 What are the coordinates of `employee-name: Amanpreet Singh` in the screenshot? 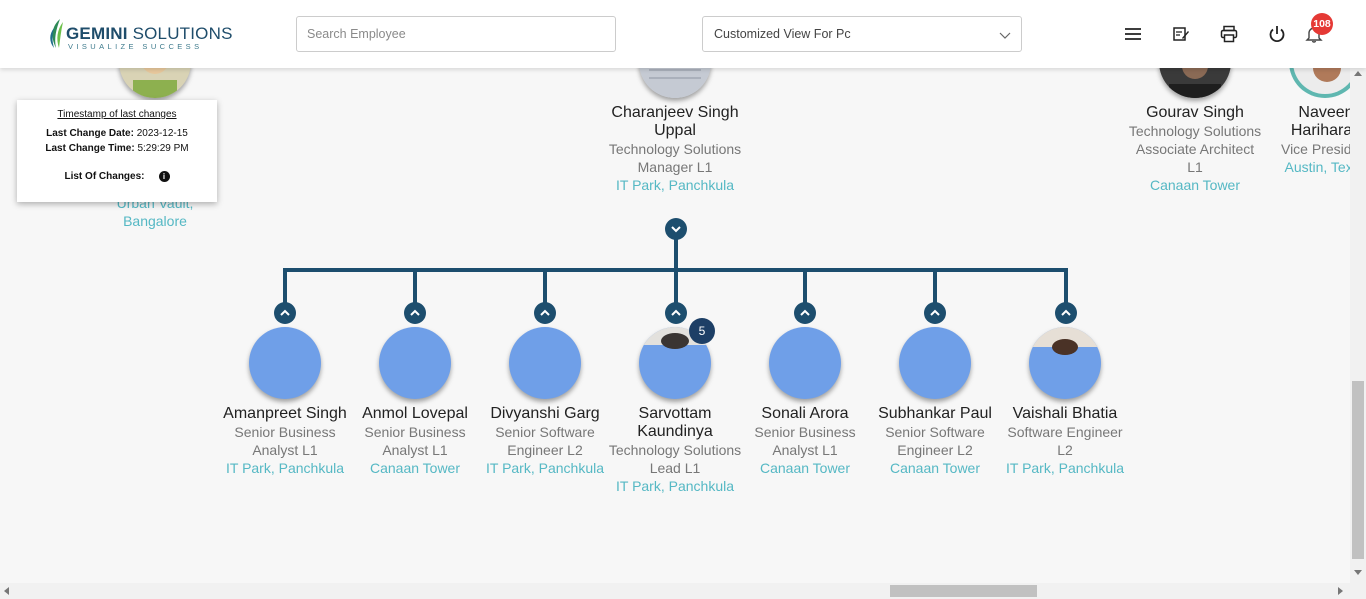 It's located at (285, 413).